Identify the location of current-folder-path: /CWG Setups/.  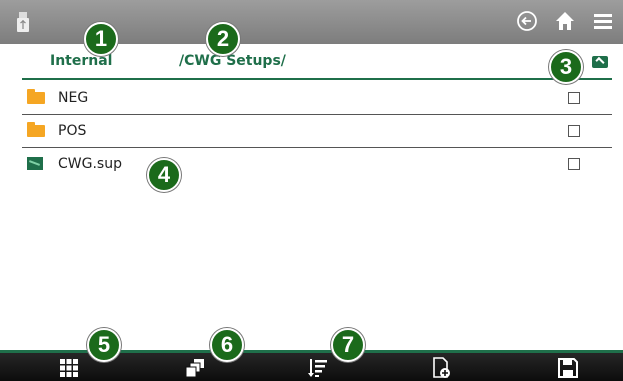
(232, 61).